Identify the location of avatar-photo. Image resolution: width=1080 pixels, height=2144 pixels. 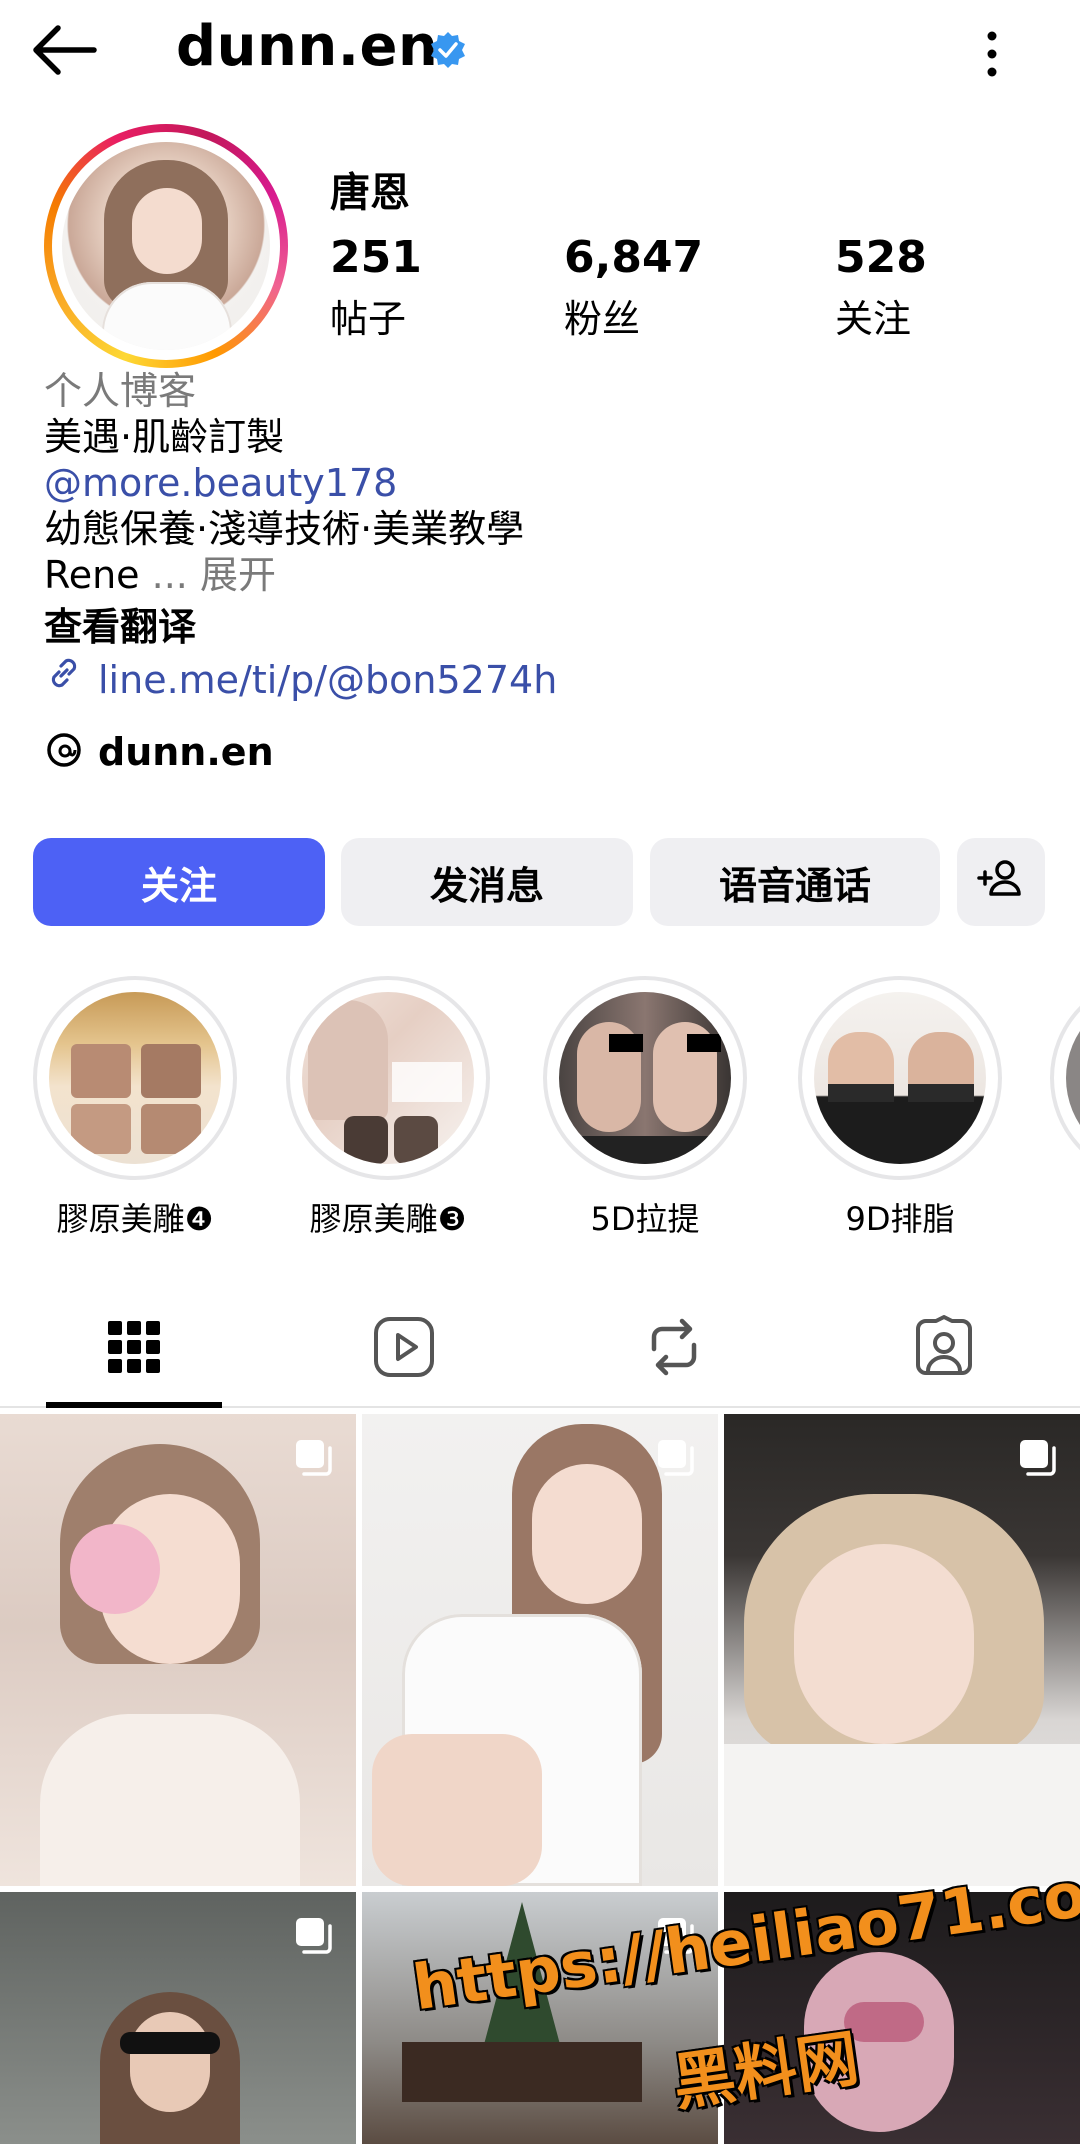
(166, 246).